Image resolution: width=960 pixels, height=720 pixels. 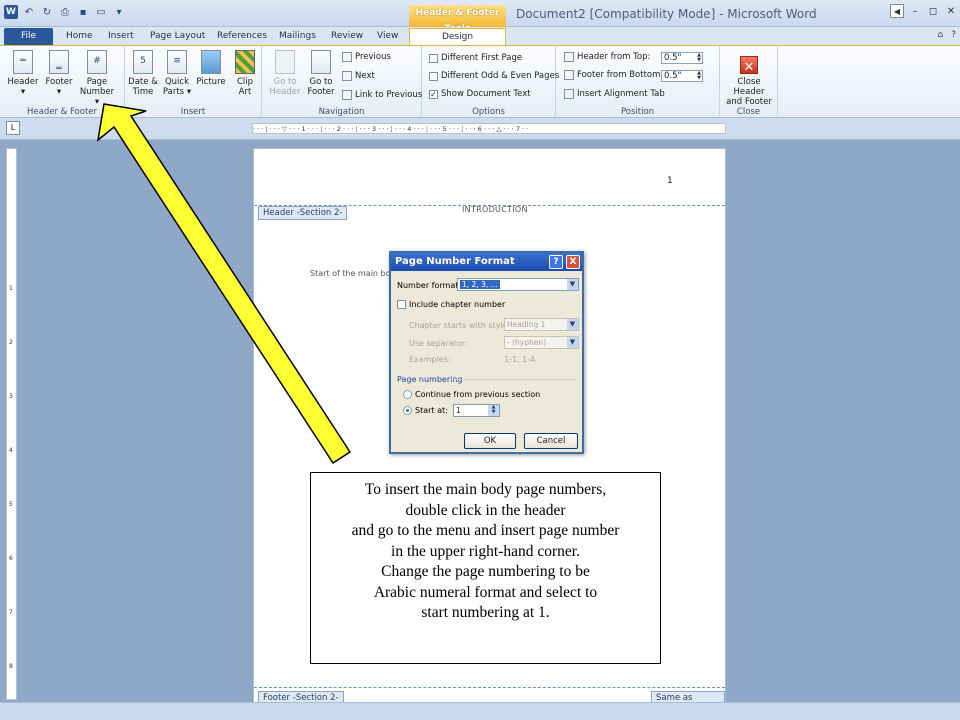 I want to click on go-to-header-button: Go to Header, so click(x=285, y=73).